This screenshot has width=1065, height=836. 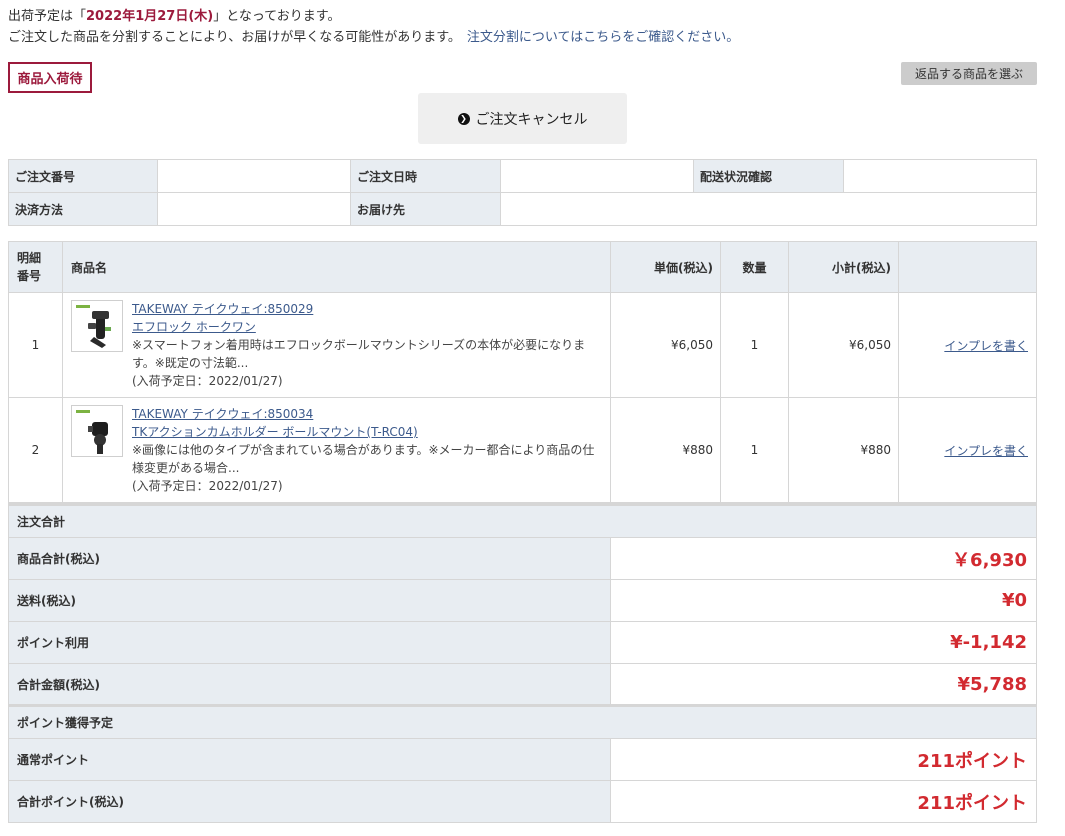 I want to click on payment-method-label: 決済方法, so click(x=83, y=209).